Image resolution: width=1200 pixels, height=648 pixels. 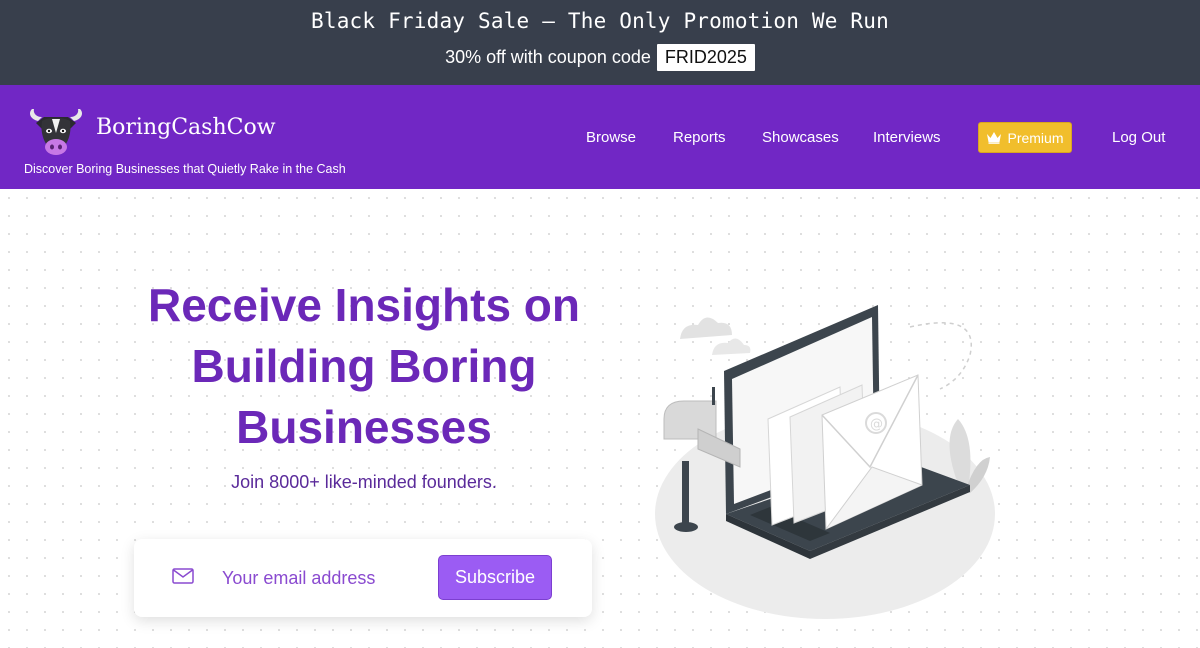 I want to click on nav-link-interviews: Interviews, so click(x=907, y=137).